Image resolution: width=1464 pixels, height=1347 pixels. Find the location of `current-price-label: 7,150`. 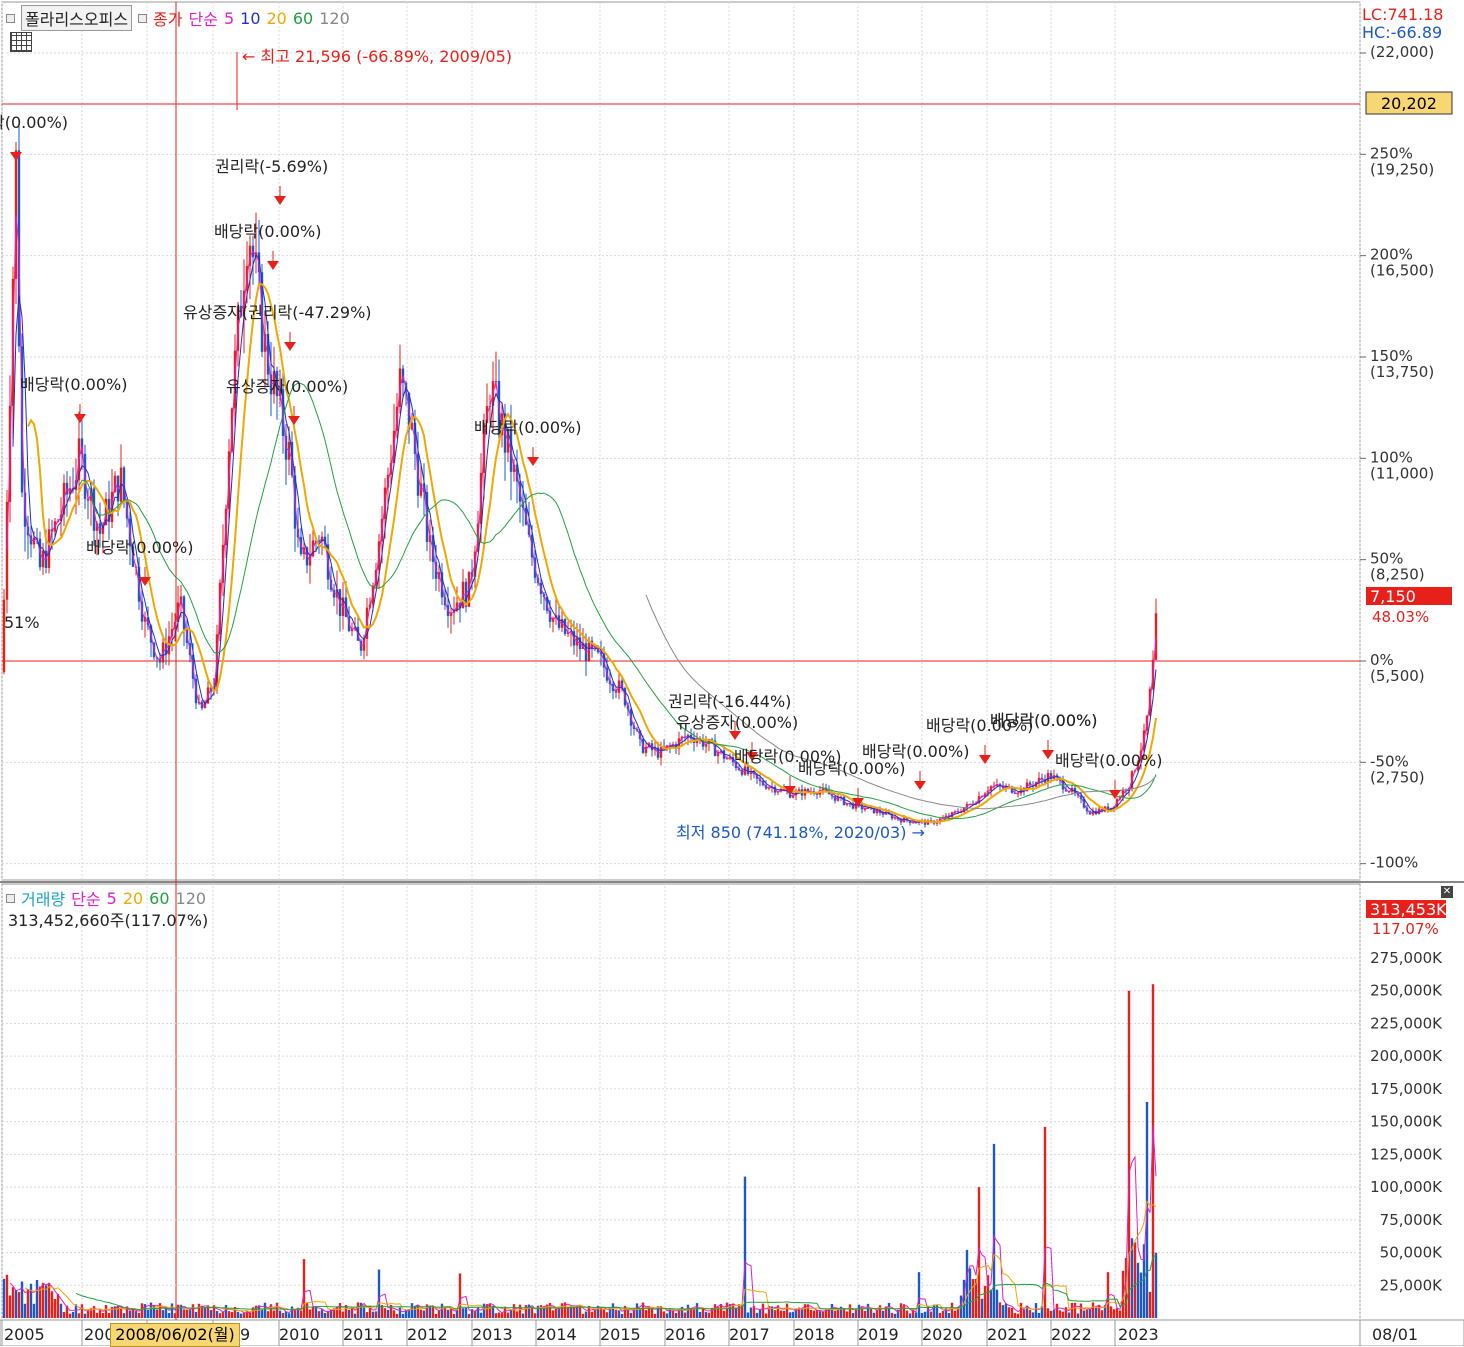

current-price-label: 7,150 is located at coordinates (1393, 596).